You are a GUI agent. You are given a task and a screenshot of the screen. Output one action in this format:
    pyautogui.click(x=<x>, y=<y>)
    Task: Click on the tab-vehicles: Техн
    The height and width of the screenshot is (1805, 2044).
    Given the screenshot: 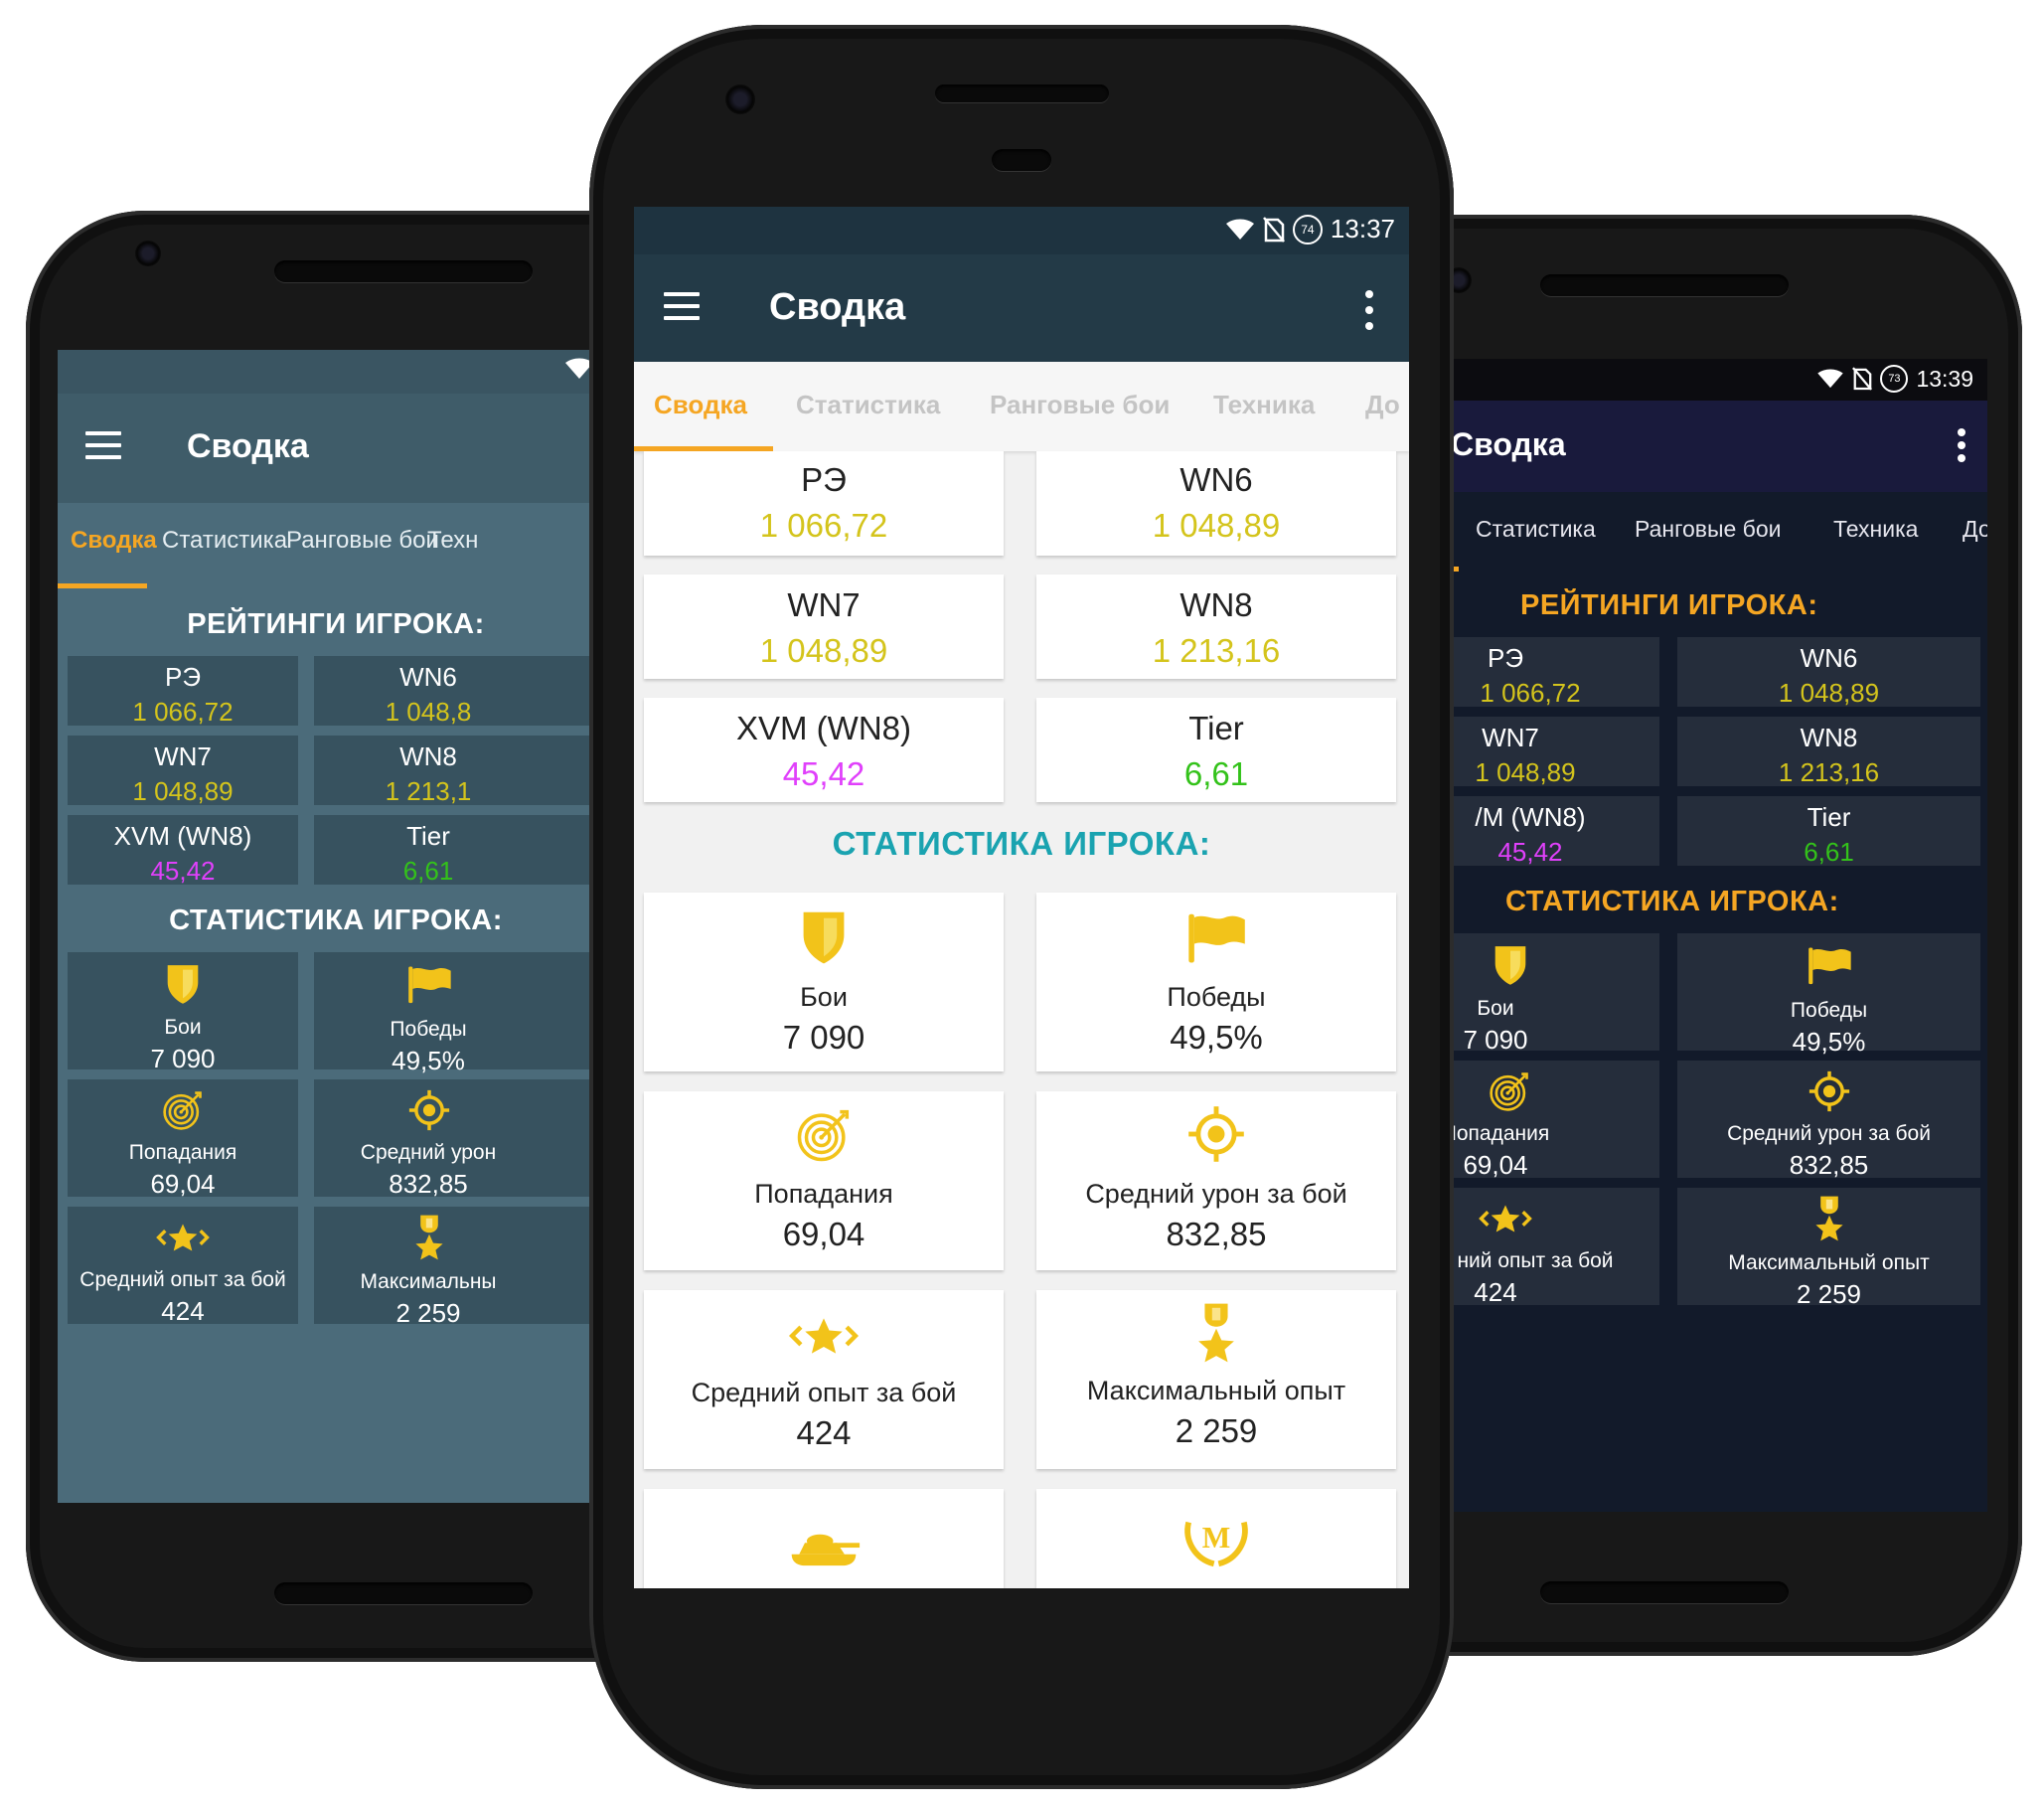 What is the action you would take?
    pyautogui.click(x=452, y=541)
    